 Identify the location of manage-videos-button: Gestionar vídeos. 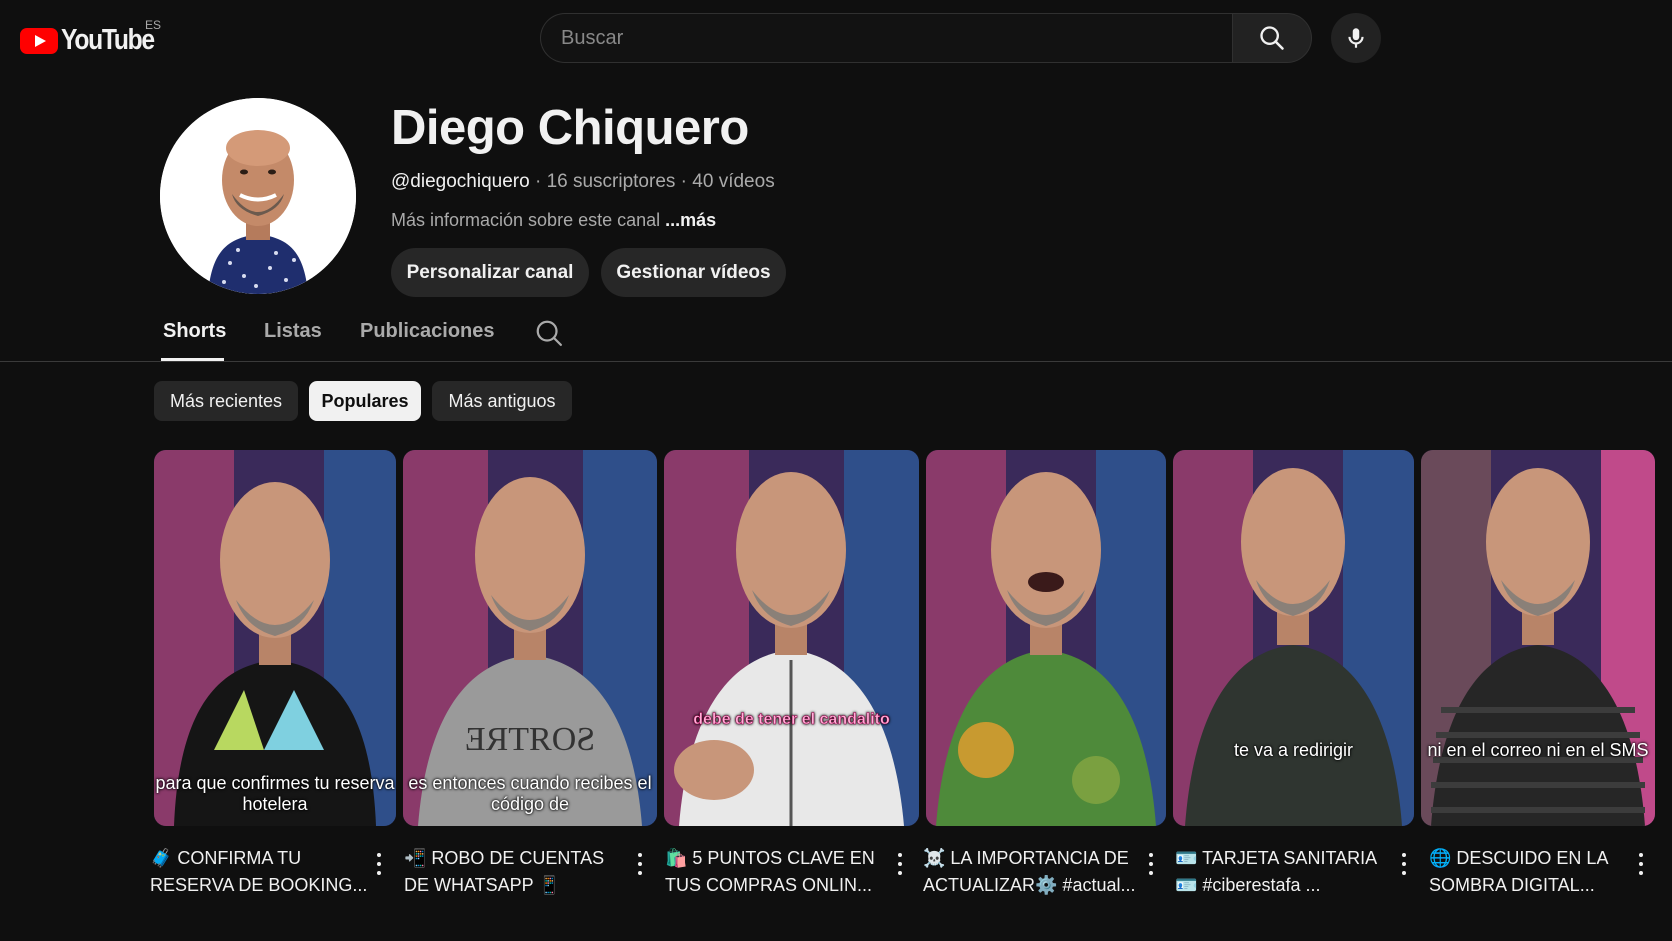
(693, 272).